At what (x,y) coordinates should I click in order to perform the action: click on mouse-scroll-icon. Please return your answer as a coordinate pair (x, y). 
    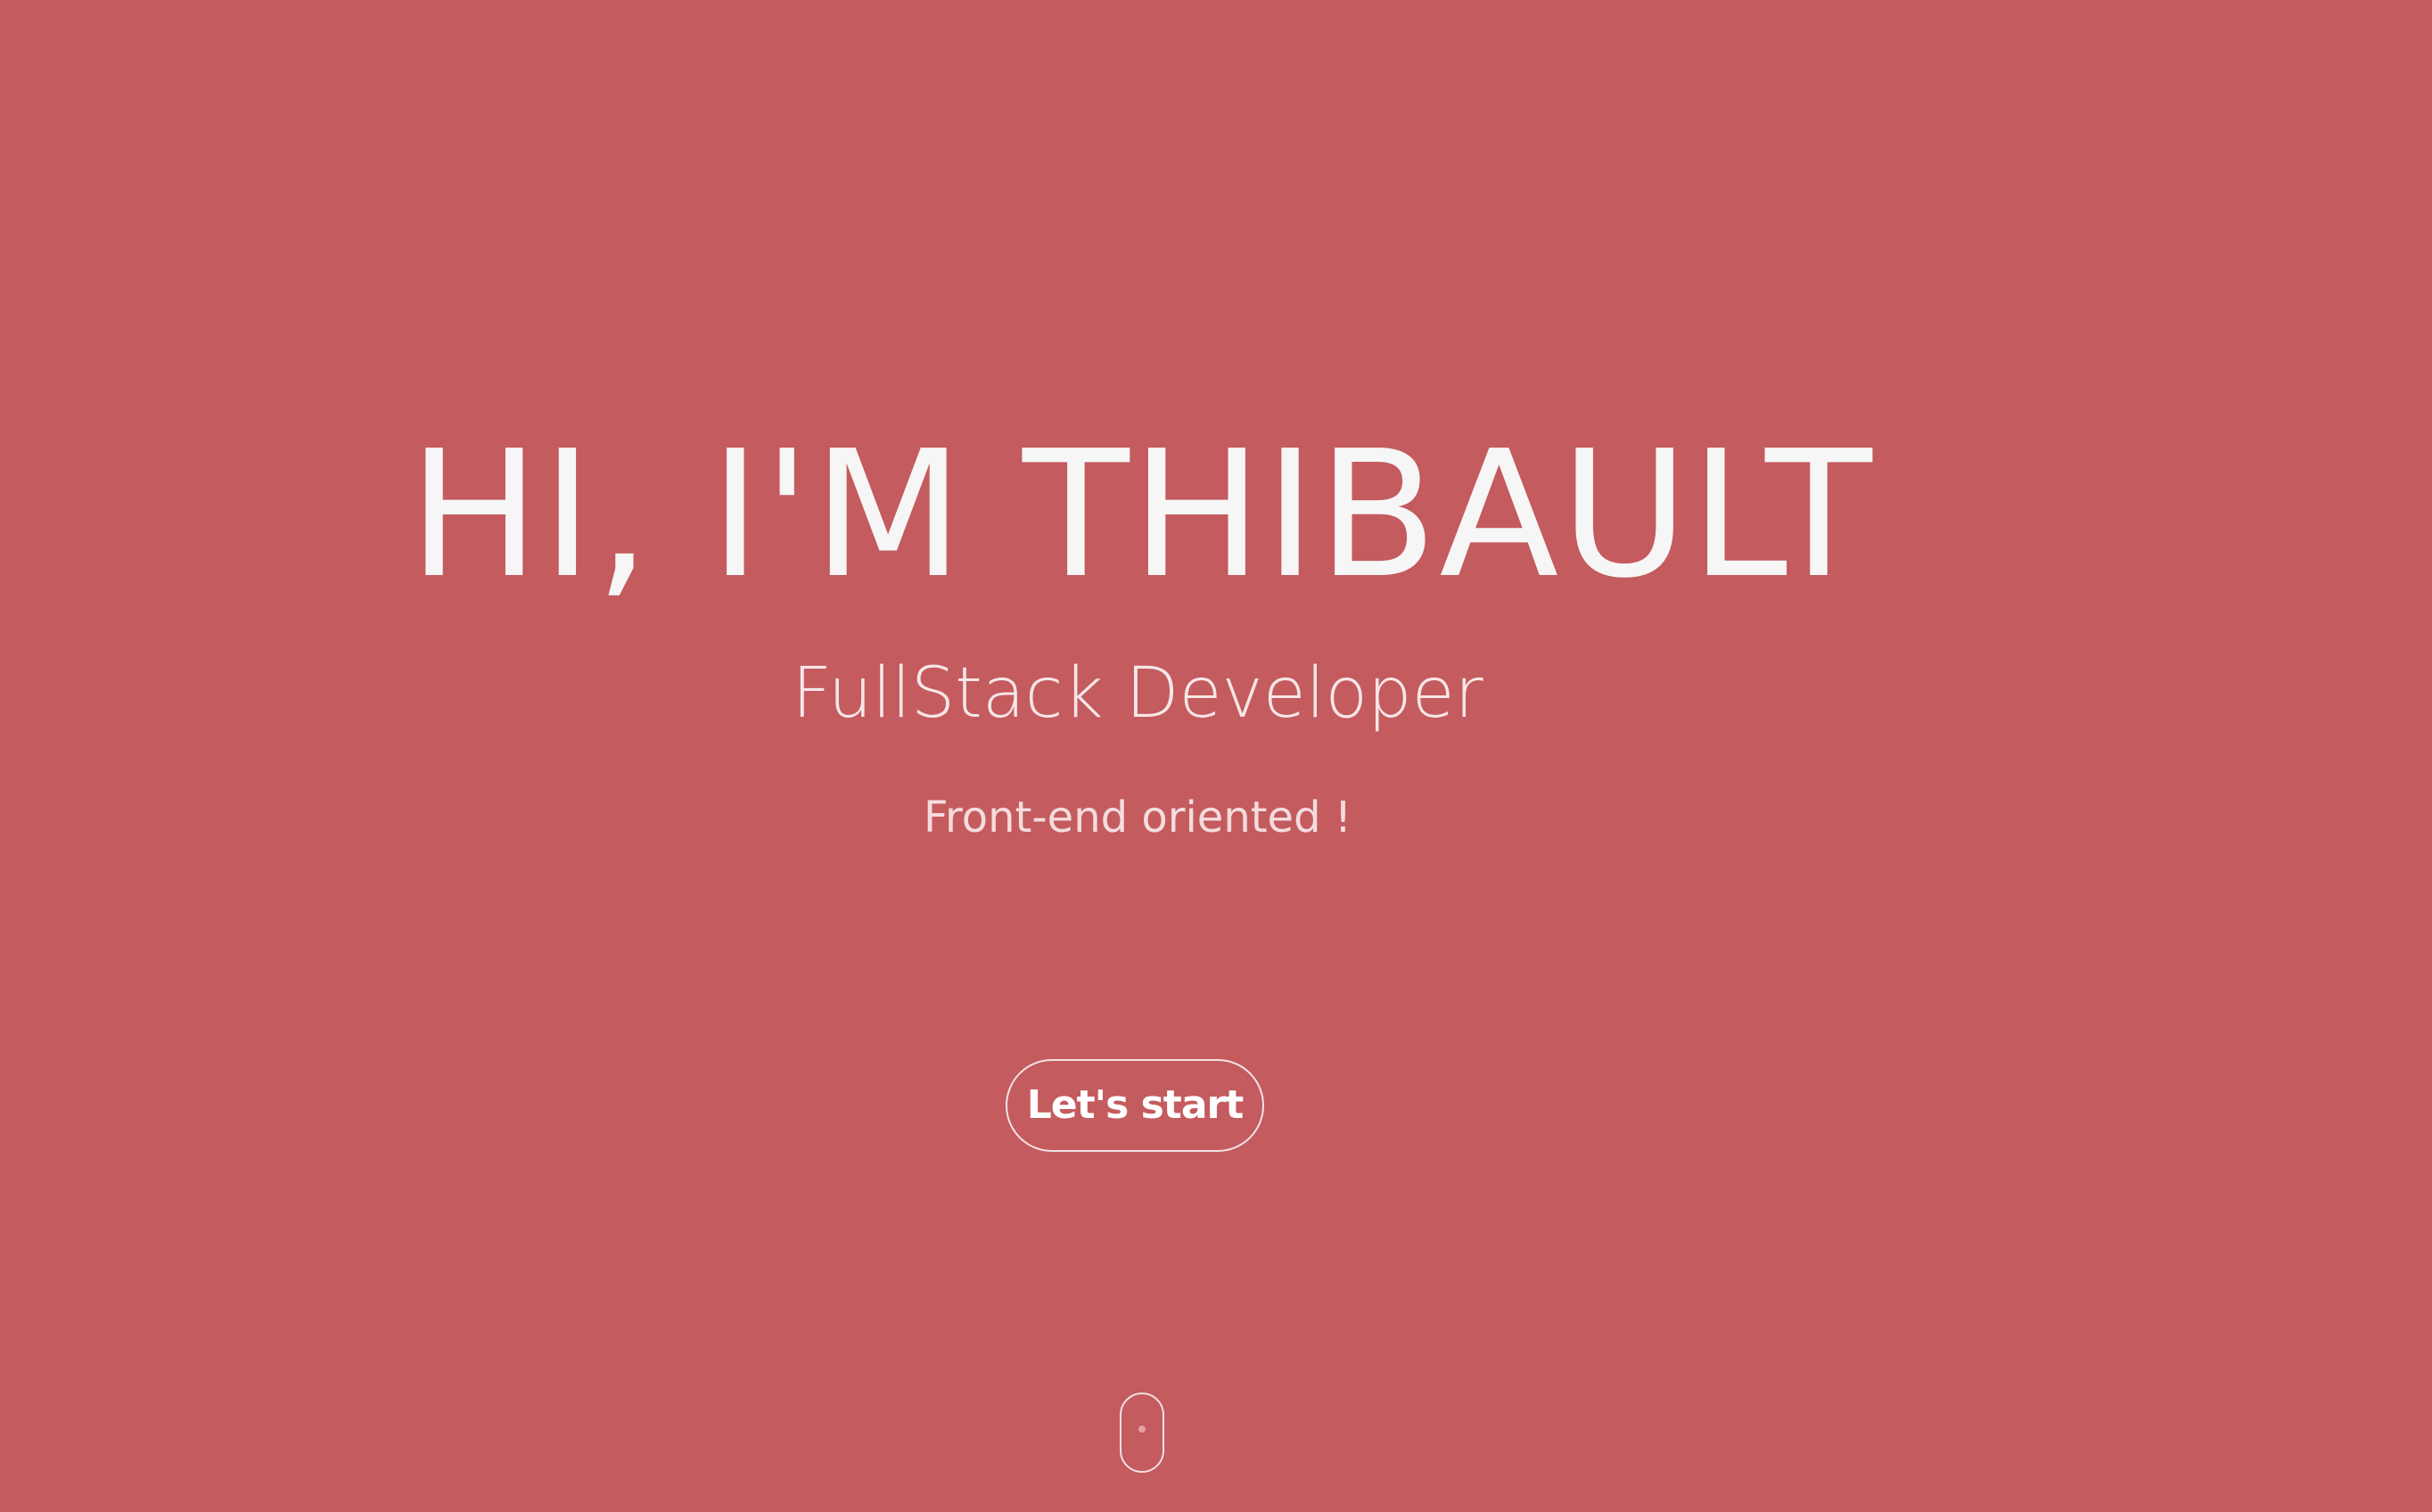
    Looking at the image, I should click on (1142, 1433).